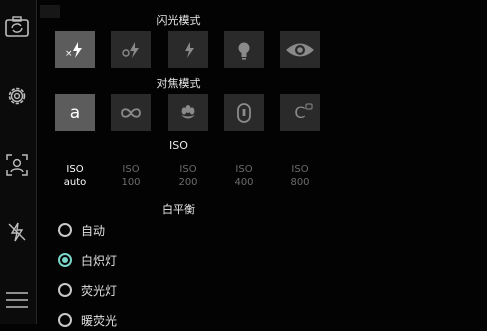 The image size is (487, 331). I want to click on flash-toggle-button, so click(17, 232).